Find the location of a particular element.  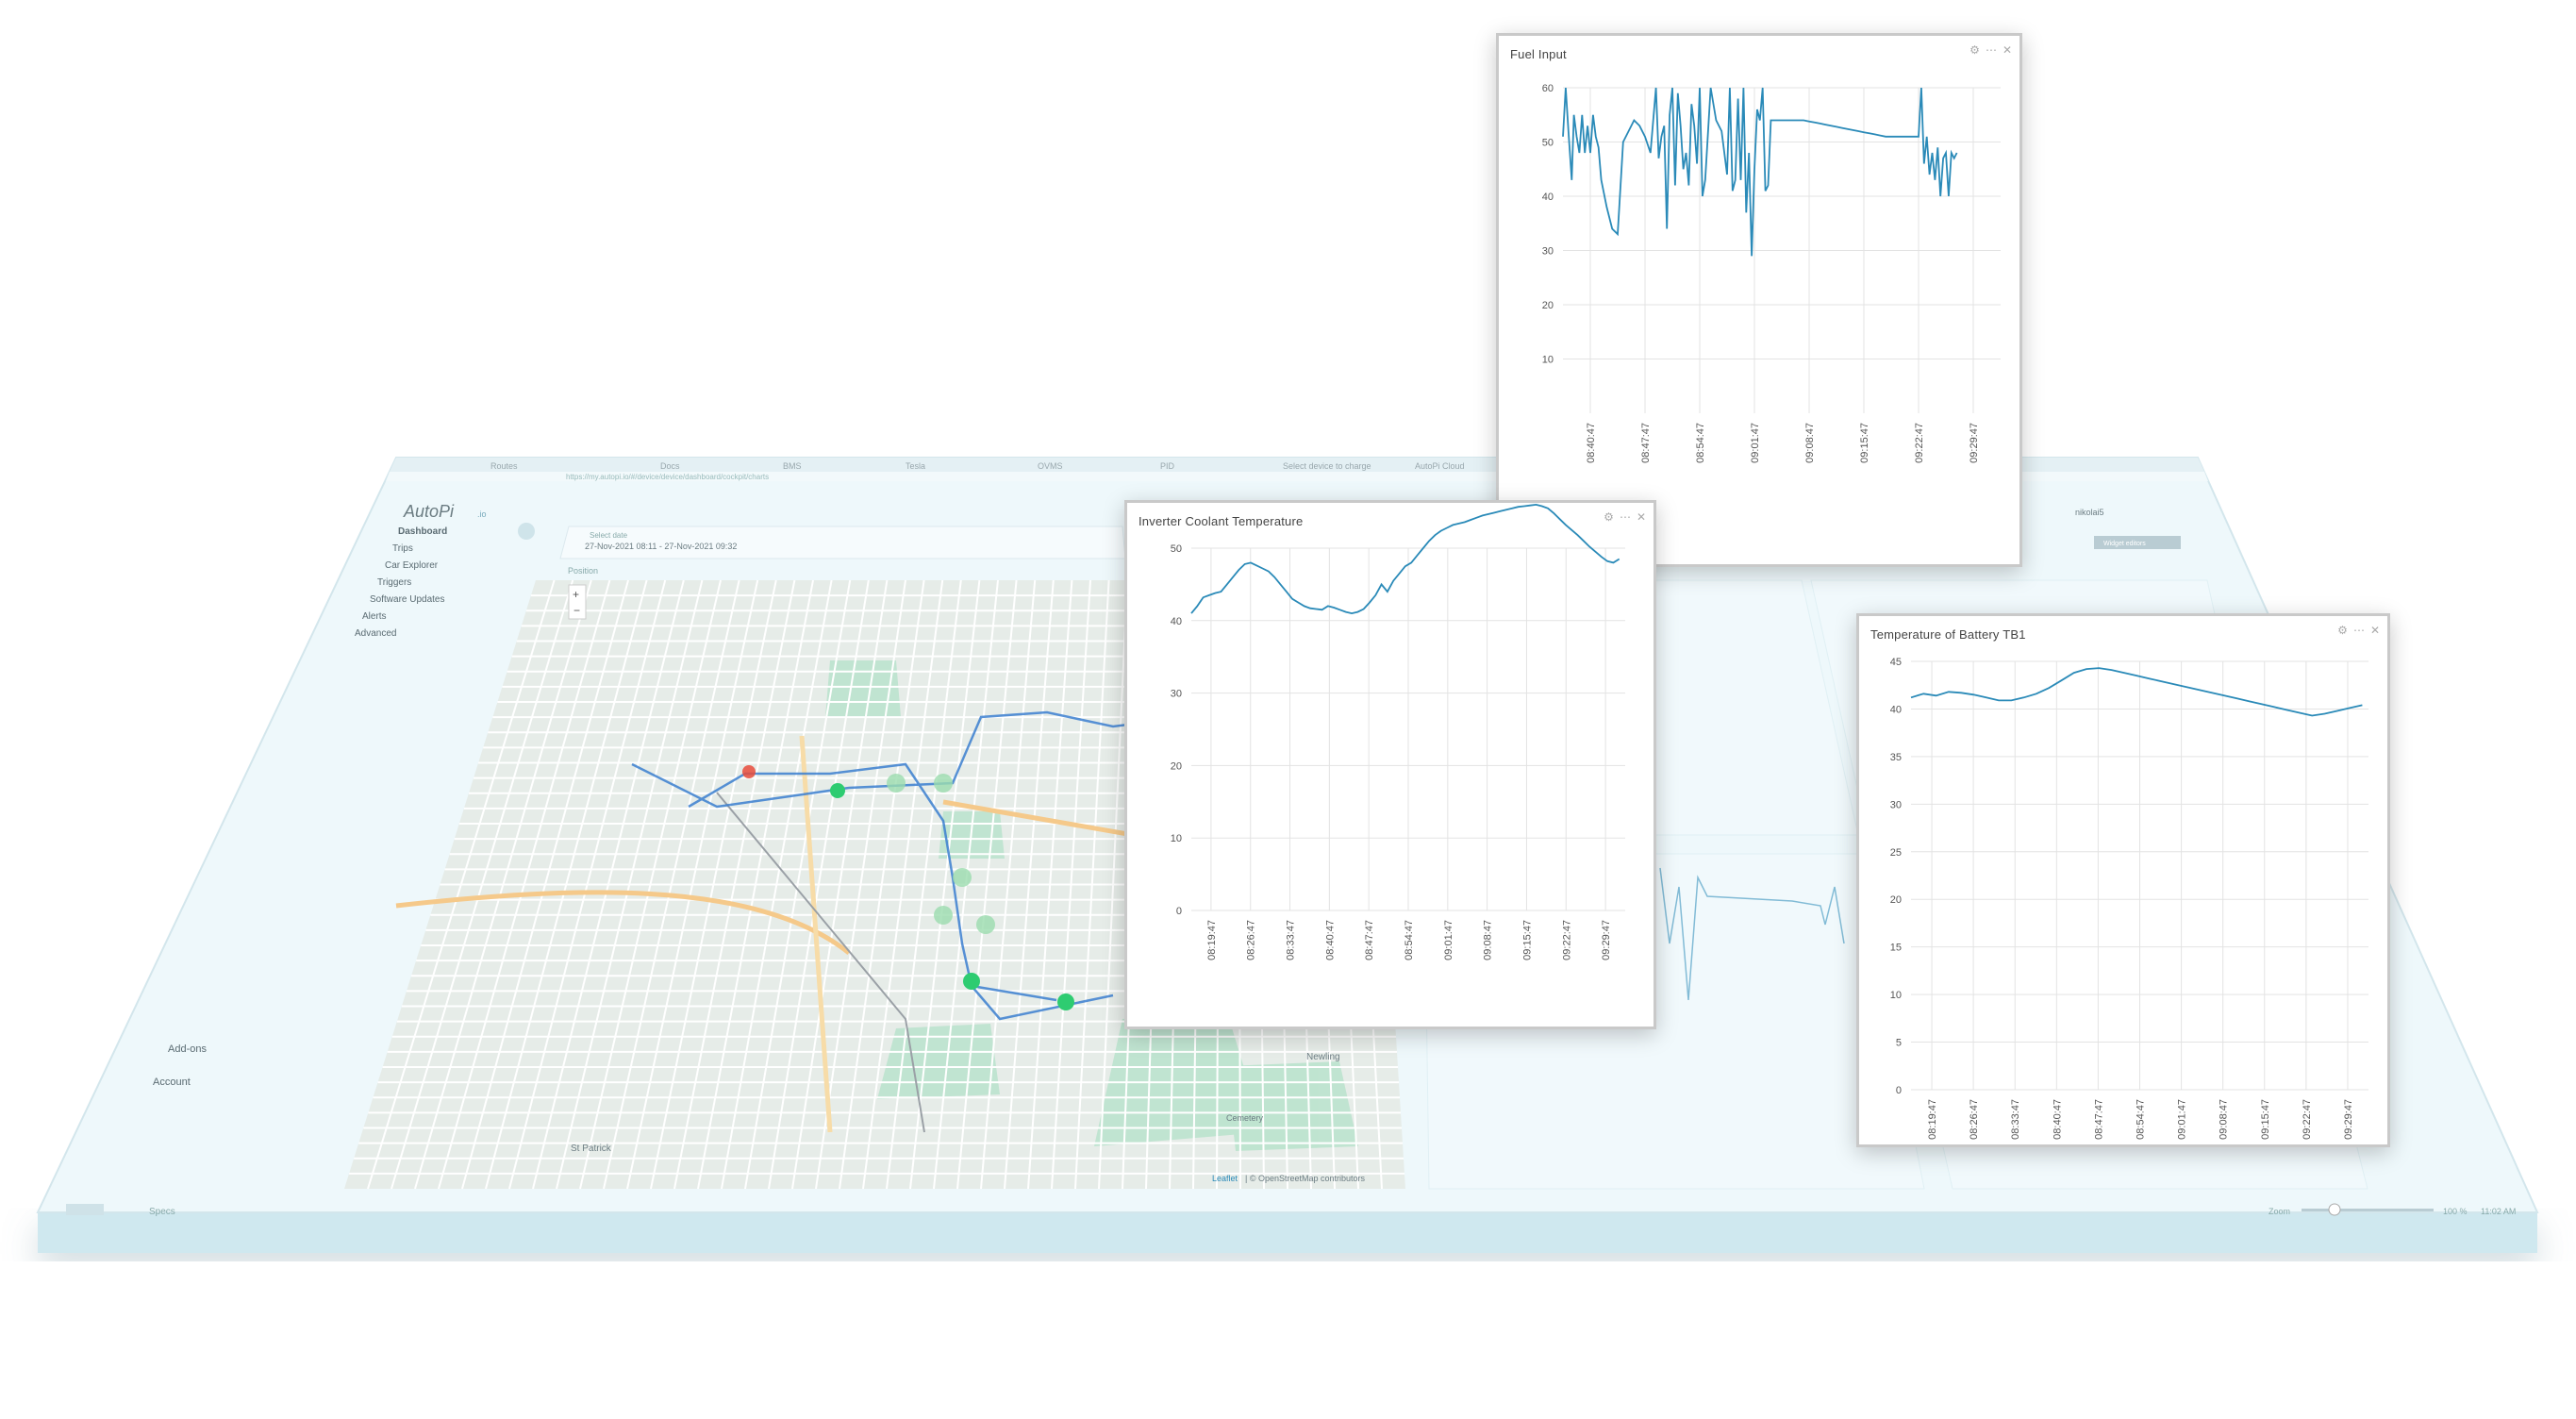

y-tick-label: 35 is located at coordinates (1896, 758).